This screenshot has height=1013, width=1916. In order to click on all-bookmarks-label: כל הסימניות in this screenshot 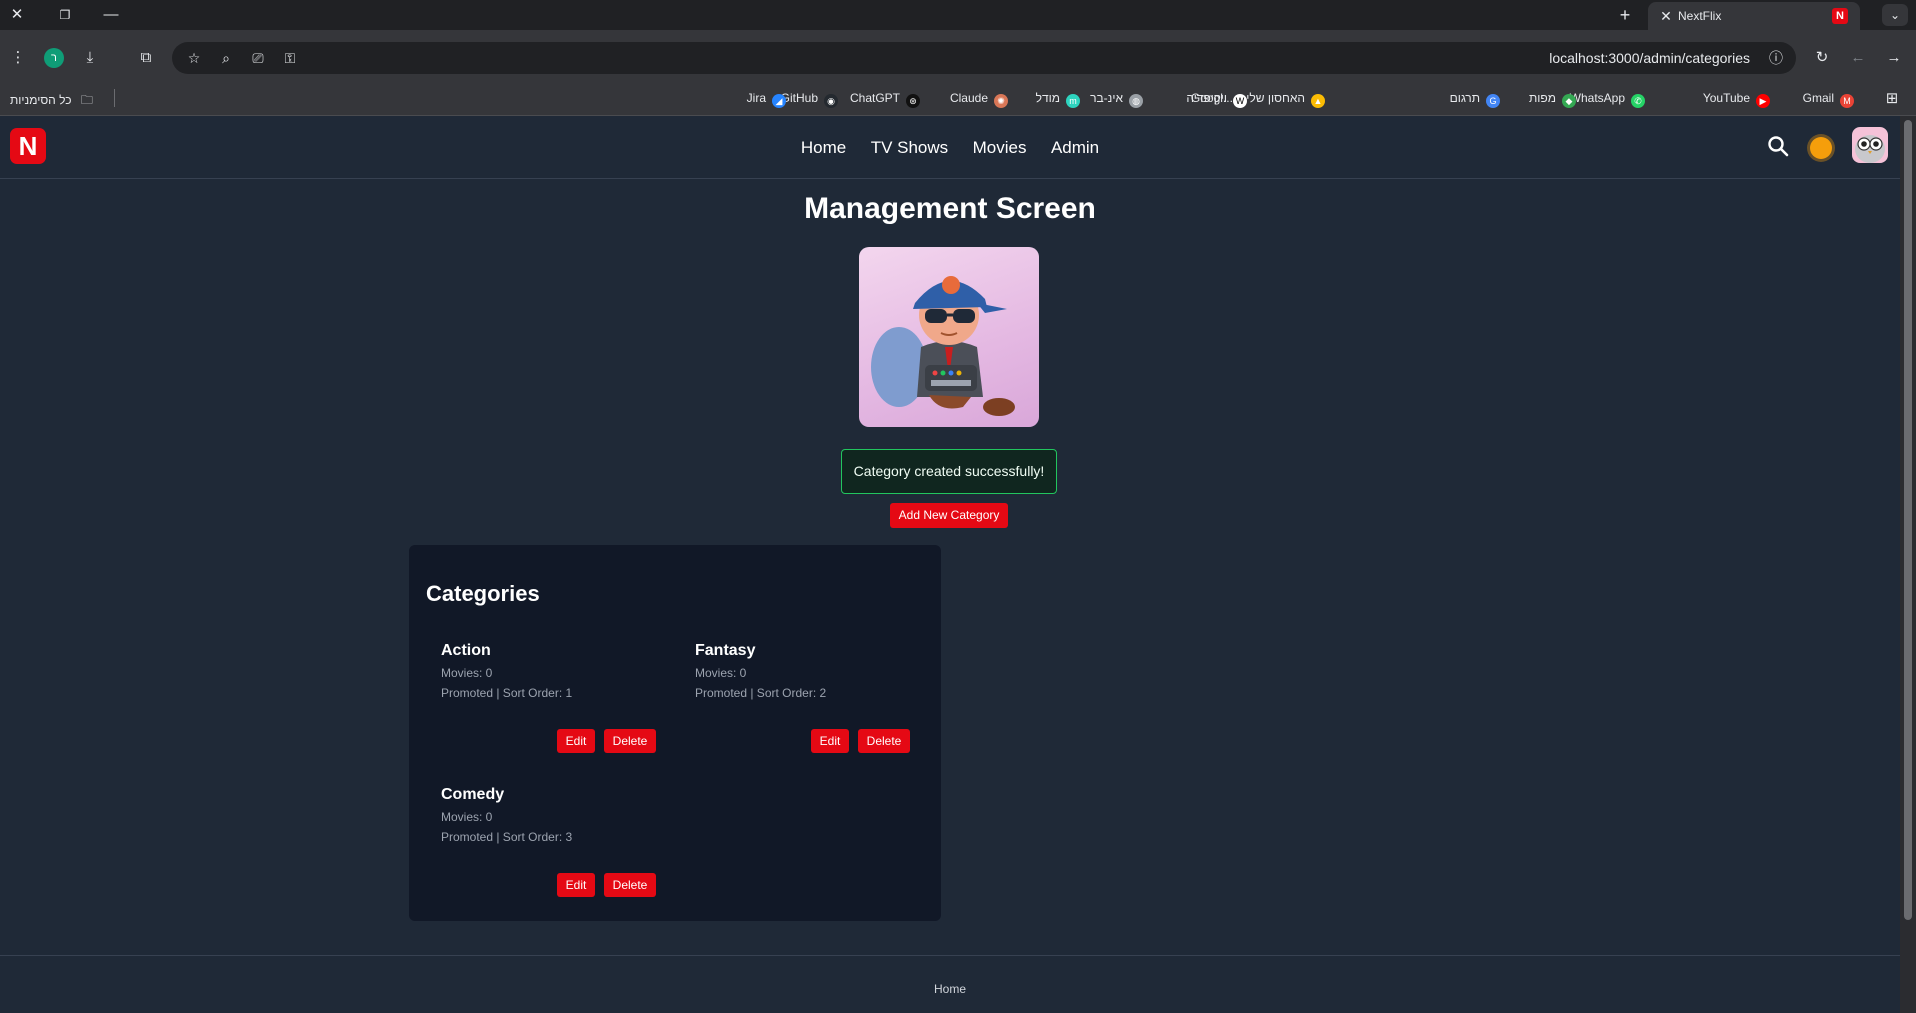, I will do `click(41, 100)`.